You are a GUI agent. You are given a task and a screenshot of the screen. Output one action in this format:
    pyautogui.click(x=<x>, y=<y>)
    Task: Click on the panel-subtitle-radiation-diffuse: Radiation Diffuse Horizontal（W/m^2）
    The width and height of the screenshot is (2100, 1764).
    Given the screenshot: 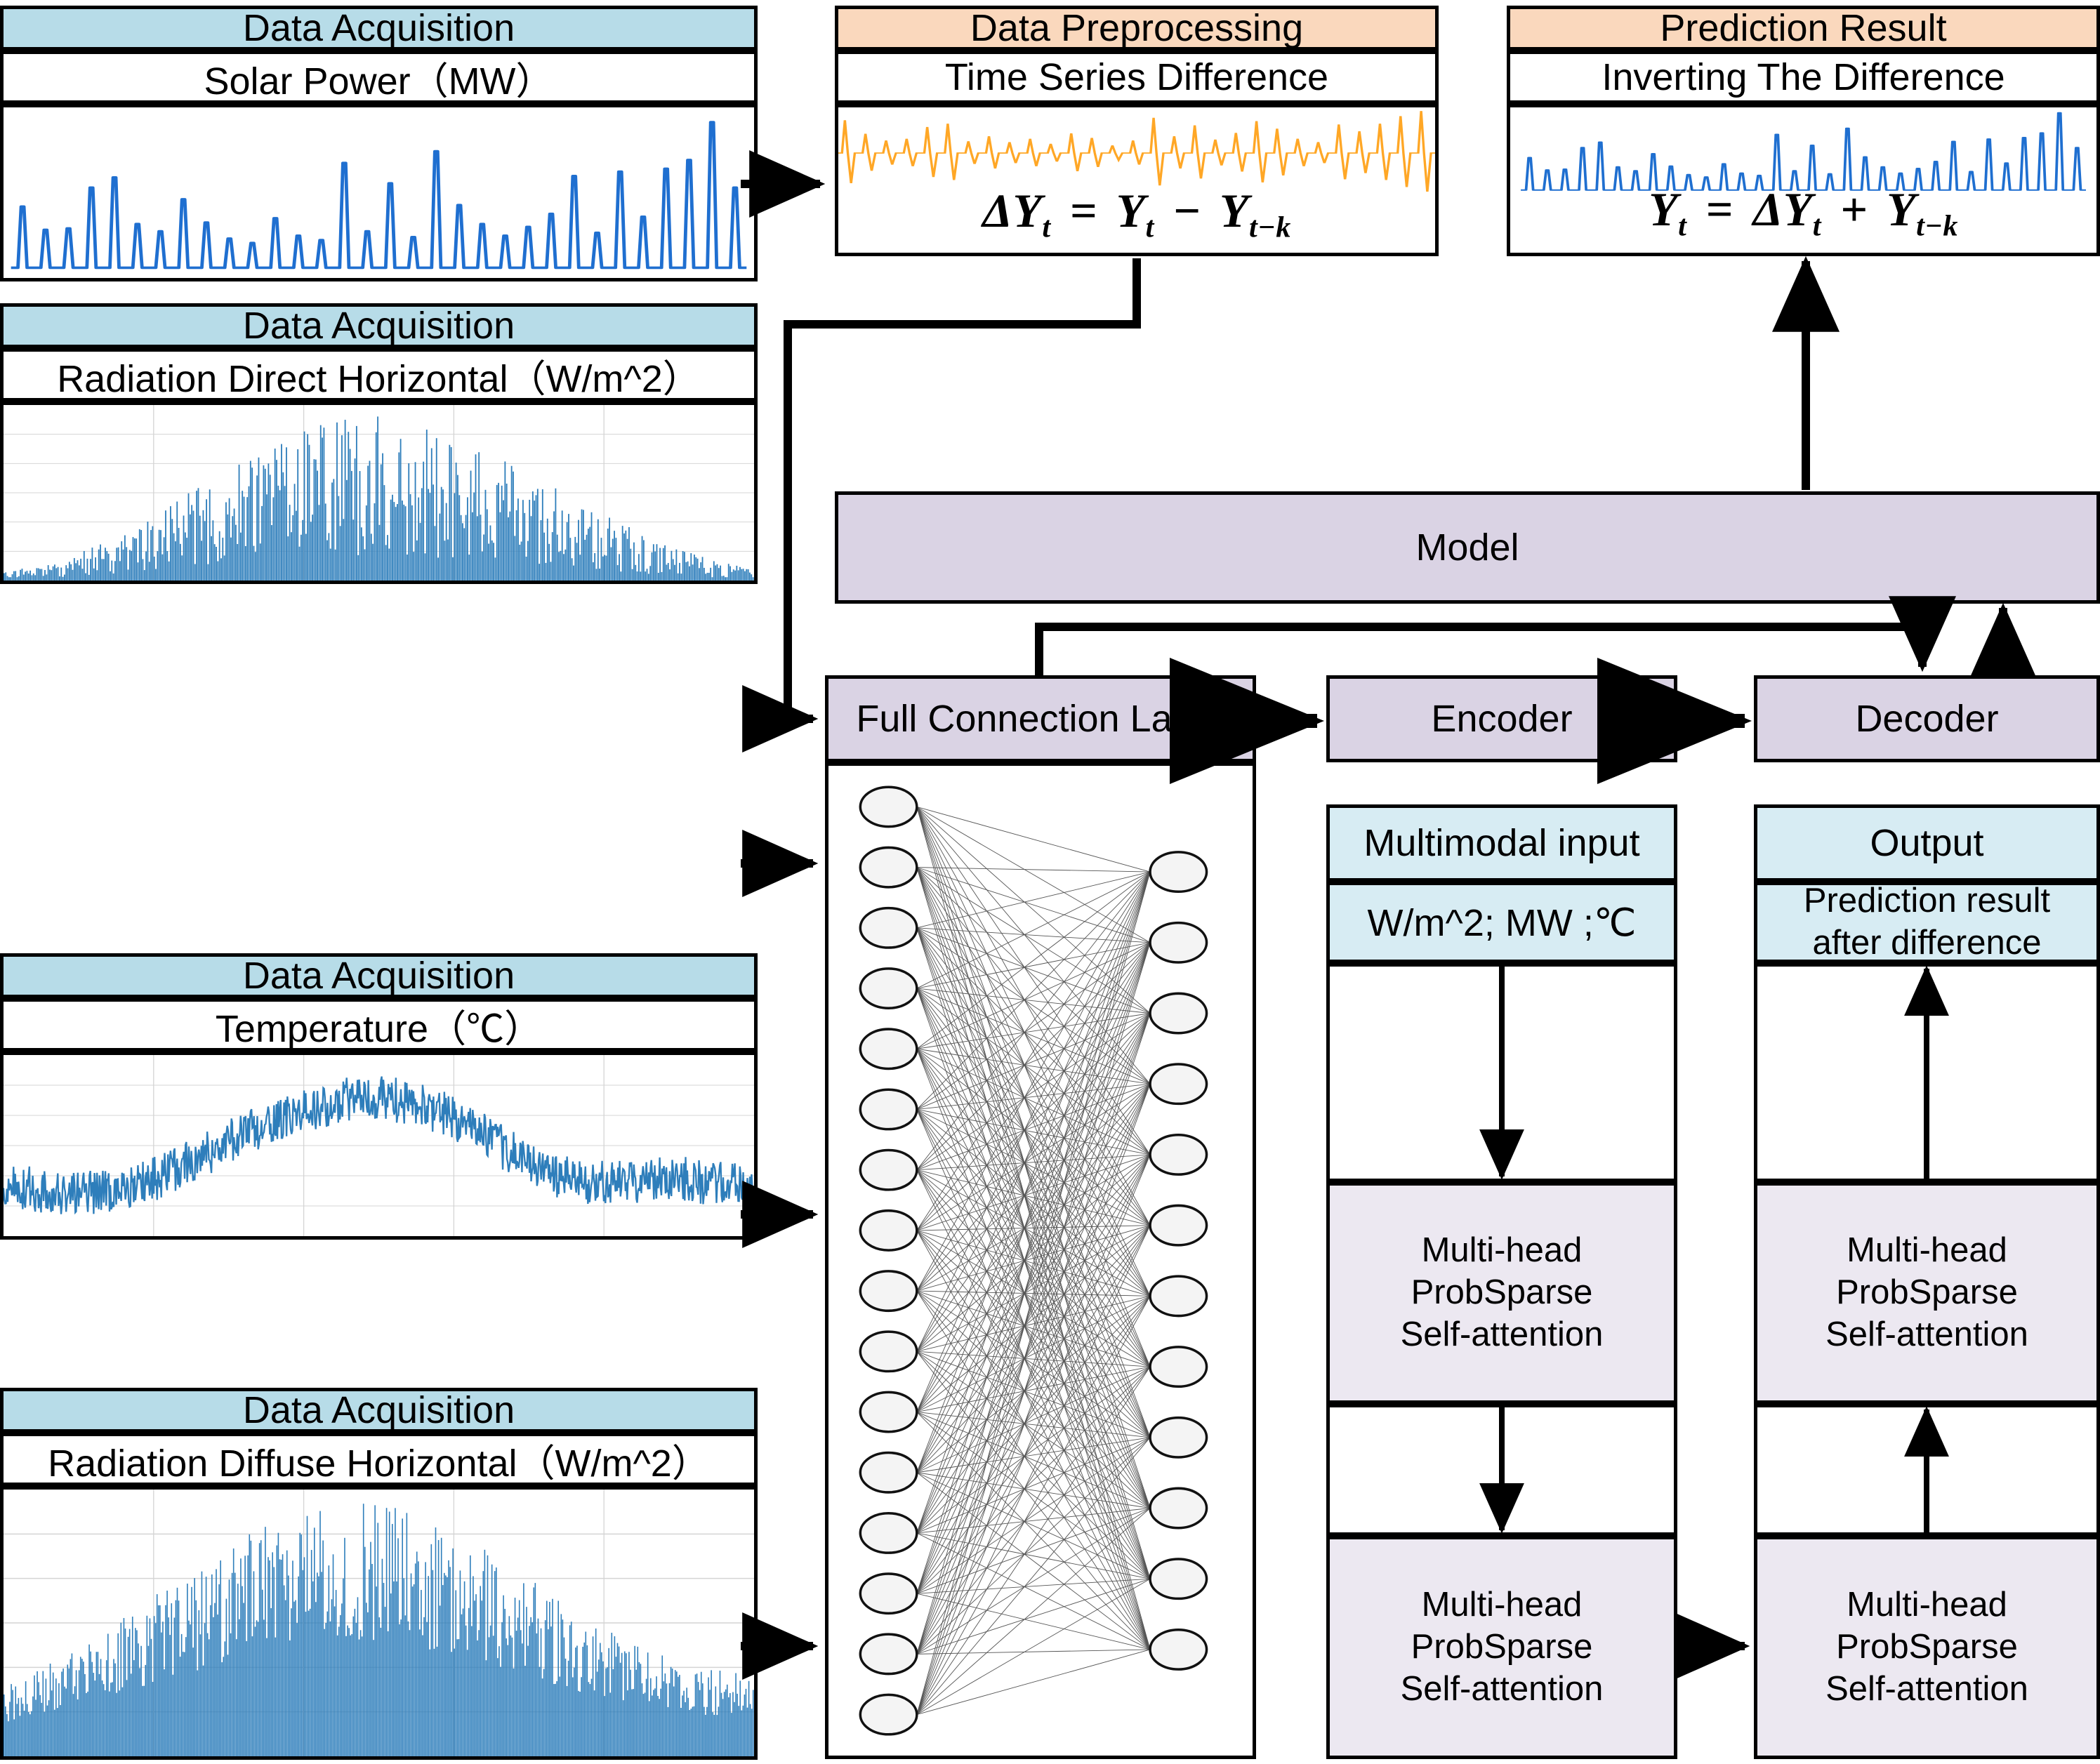 What is the action you would take?
    pyautogui.click(x=379, y=1459)
    